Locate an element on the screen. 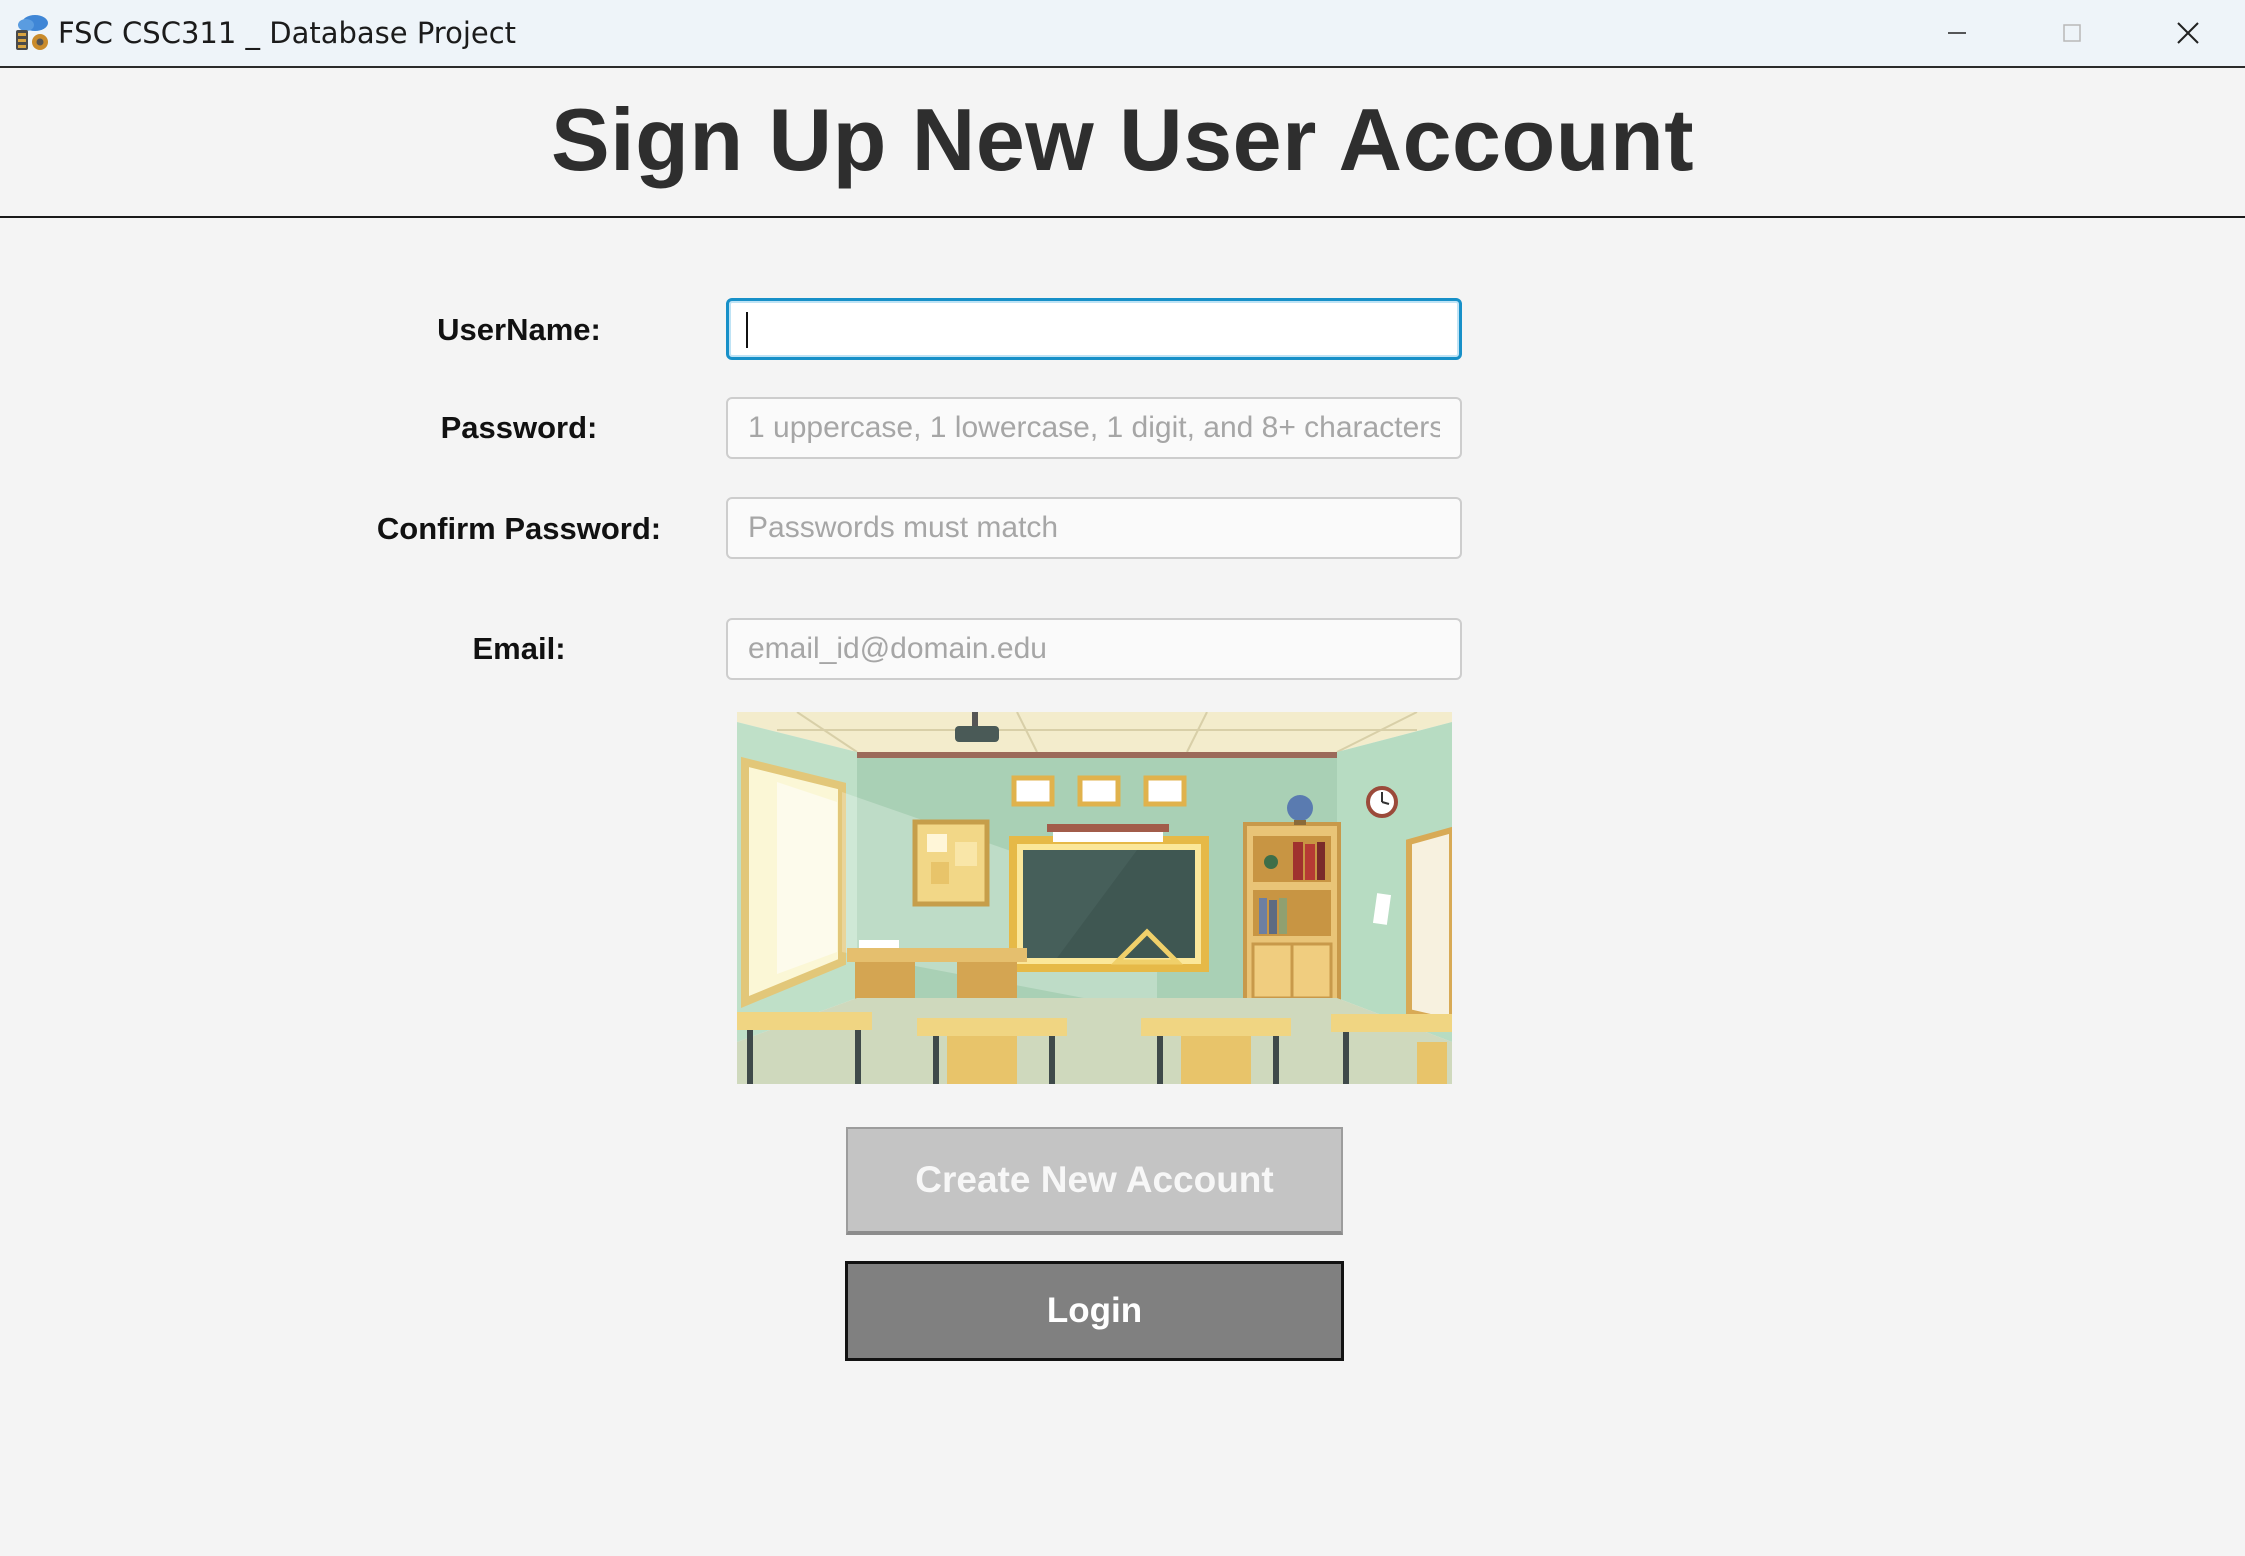 Image resolution: width=2245 pixels, height=1556 pixels. database-cloud-icon is located at coordinates (33, 33).